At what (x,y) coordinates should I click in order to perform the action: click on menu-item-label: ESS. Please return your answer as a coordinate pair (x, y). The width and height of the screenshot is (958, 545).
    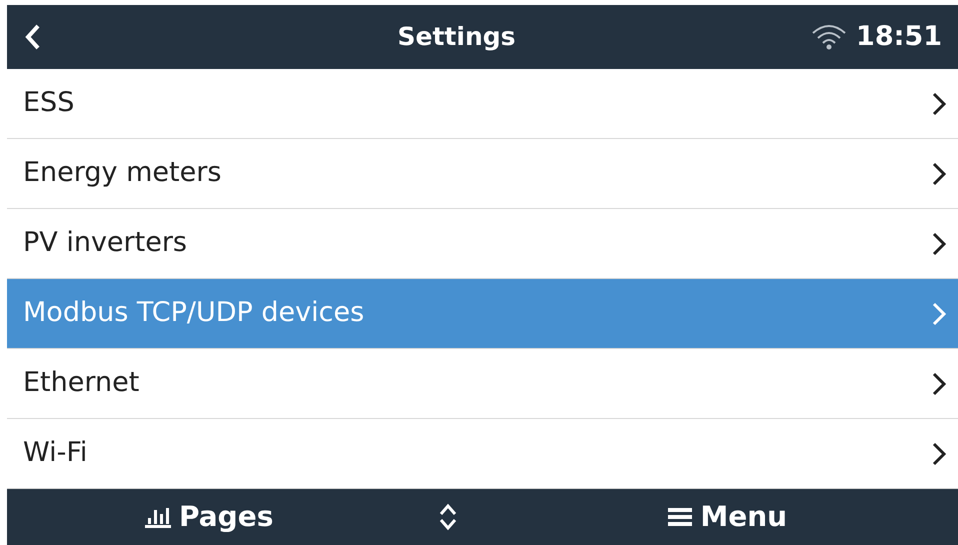
    Looking at the image, I should click on (48, 103).